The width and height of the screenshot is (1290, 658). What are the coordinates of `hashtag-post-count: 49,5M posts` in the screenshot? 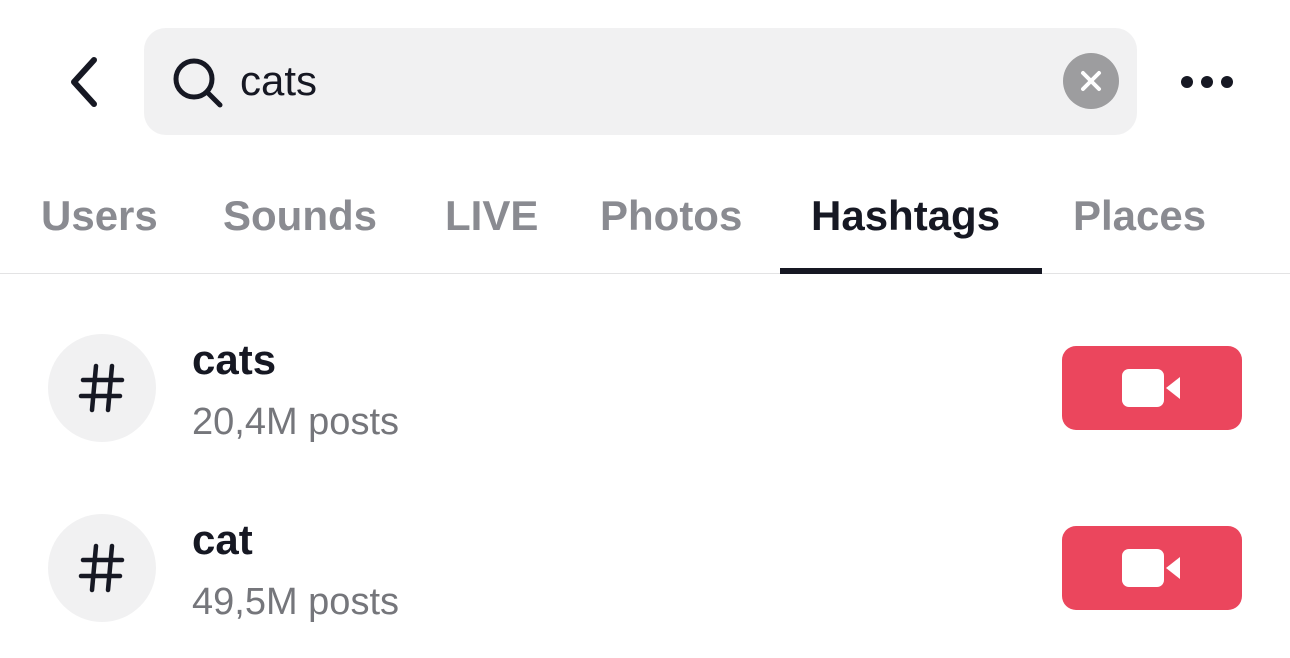 It's located at (295, 602).